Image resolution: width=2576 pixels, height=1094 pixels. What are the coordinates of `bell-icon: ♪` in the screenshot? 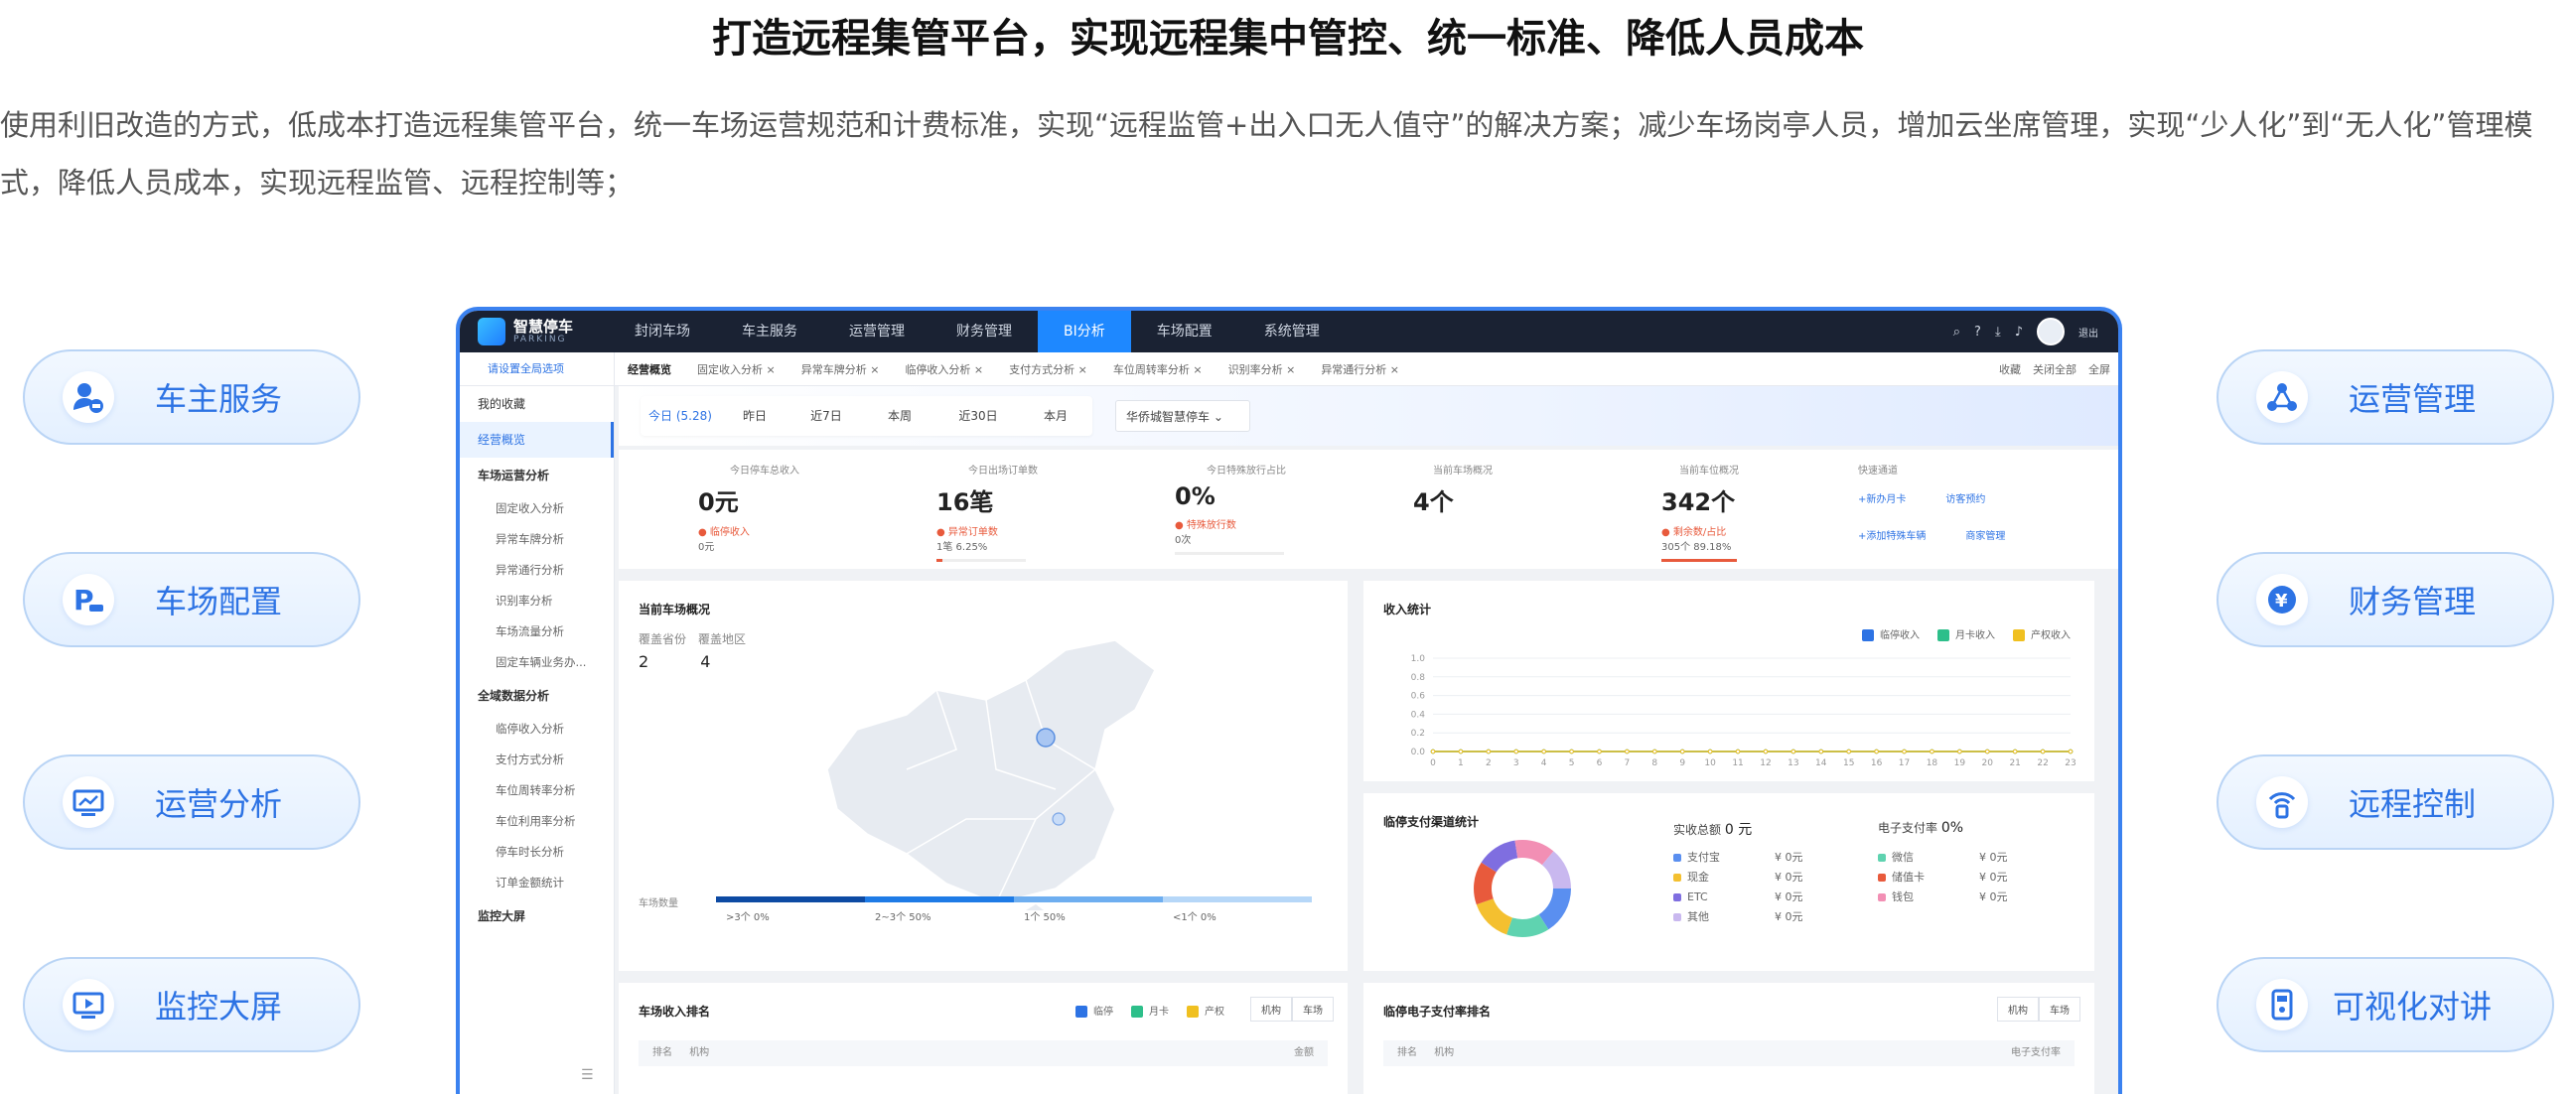 It's located at (2019, 332).